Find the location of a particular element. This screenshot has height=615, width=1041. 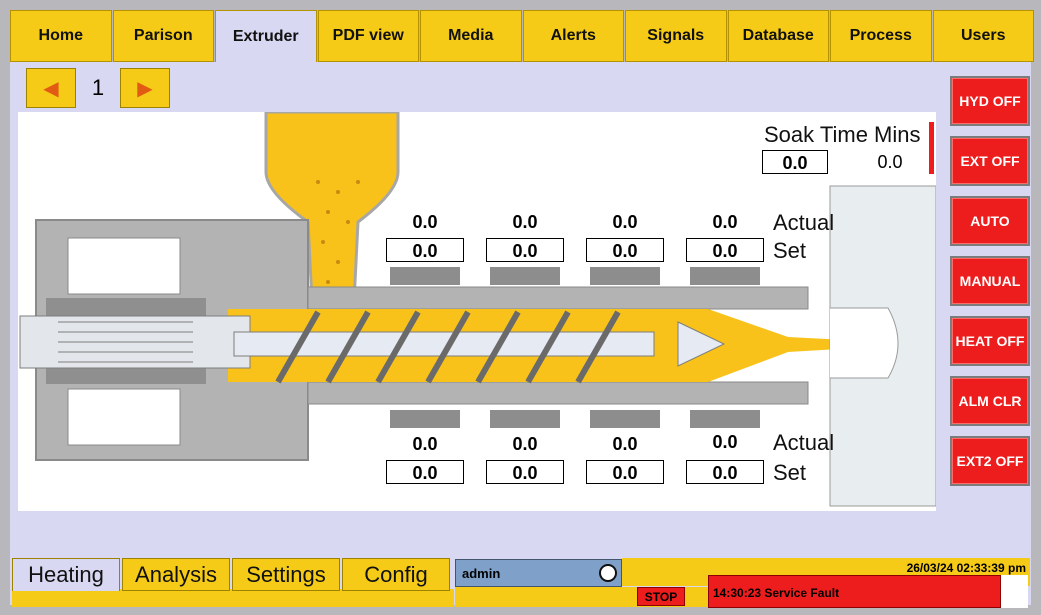

zone4-top-set-input: 0.0 is located at coordinates (725, 250).